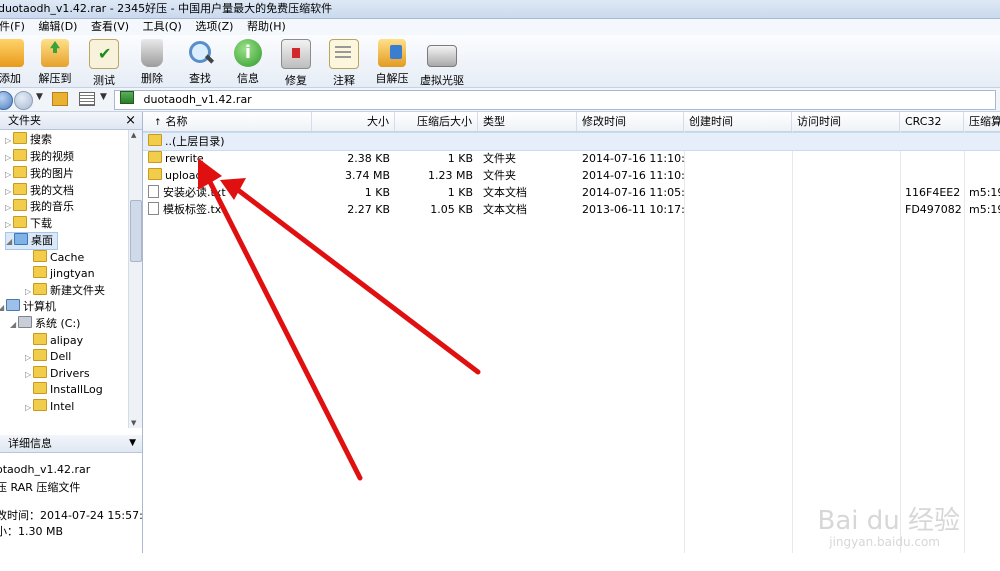 The width and height of the screenshot is (1000, 571). Describe the element at coordinates (888, 521) in the screenshot. I see `baidu-watermark-logo: Bai du 经验` at that location.